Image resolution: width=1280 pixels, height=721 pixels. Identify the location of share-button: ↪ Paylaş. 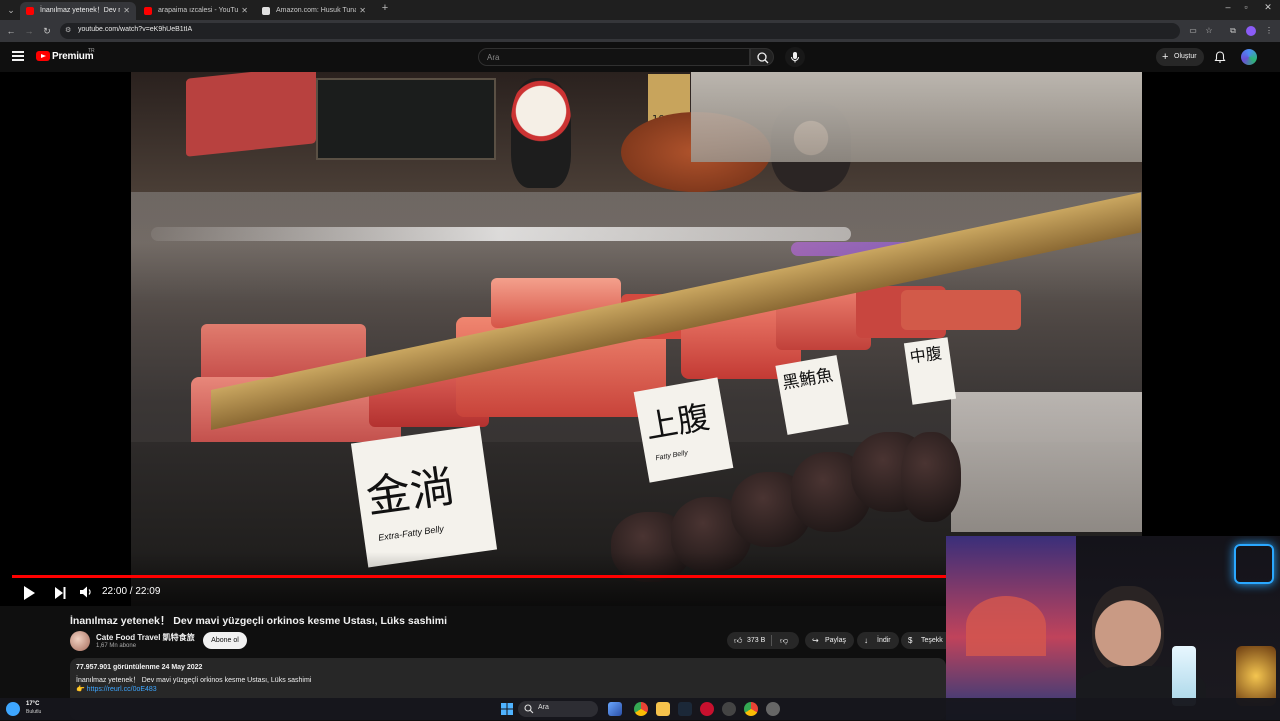
(830, 640).